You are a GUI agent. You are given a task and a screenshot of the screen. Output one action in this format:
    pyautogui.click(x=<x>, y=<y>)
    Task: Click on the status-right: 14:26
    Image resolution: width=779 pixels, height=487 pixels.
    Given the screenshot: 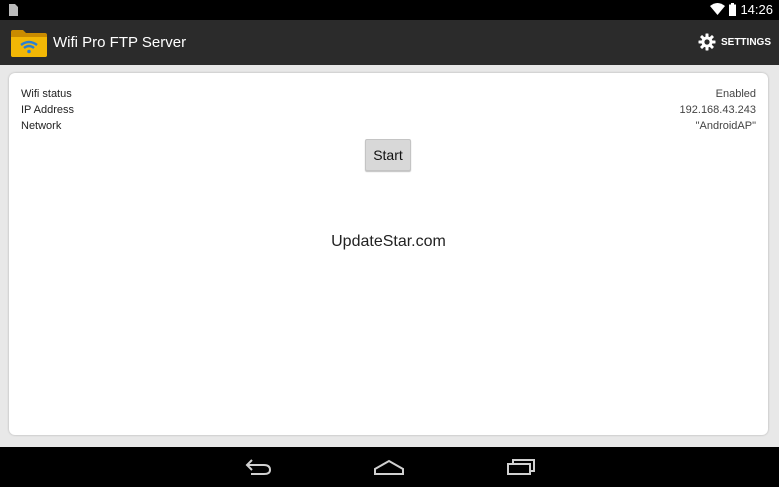 What is the action you would take?
    pyautogui.click(x=741, y=9)
    